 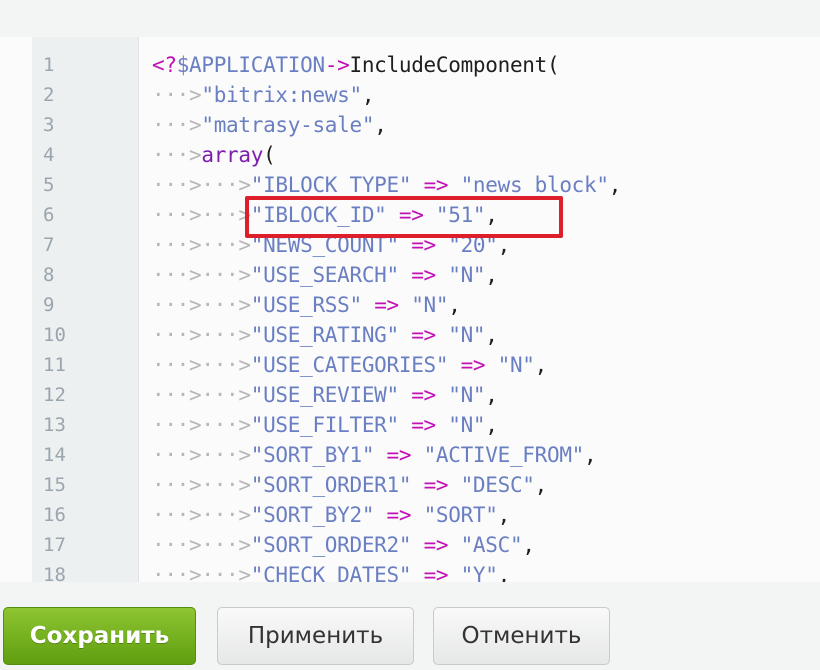 What do you see at coordinates (232, 155) in the screenshot?
I see `code-token: array` at bounding box center [232, 155].